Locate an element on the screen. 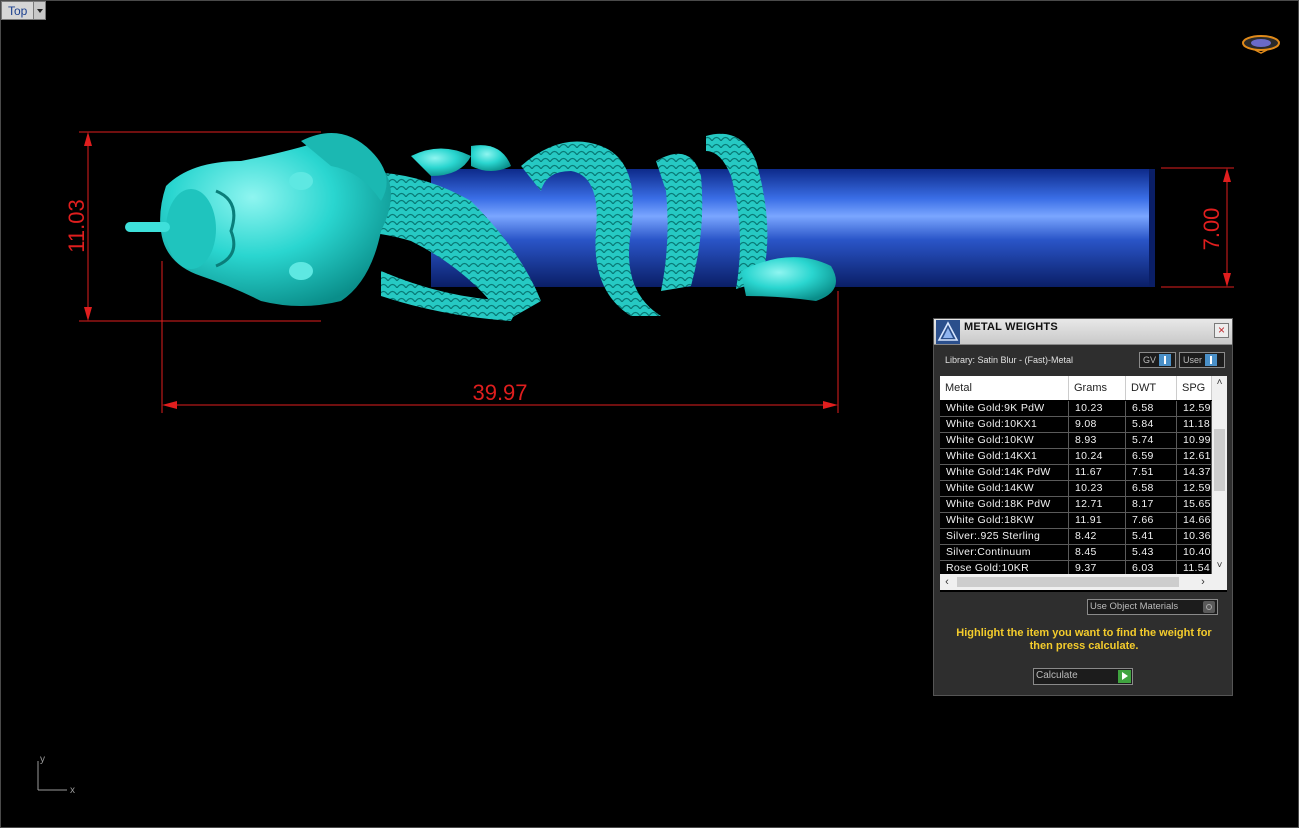  table-row: White Gold:9K PdW 10.23 6.58 12.59 is located at coordinates (1076, 409).